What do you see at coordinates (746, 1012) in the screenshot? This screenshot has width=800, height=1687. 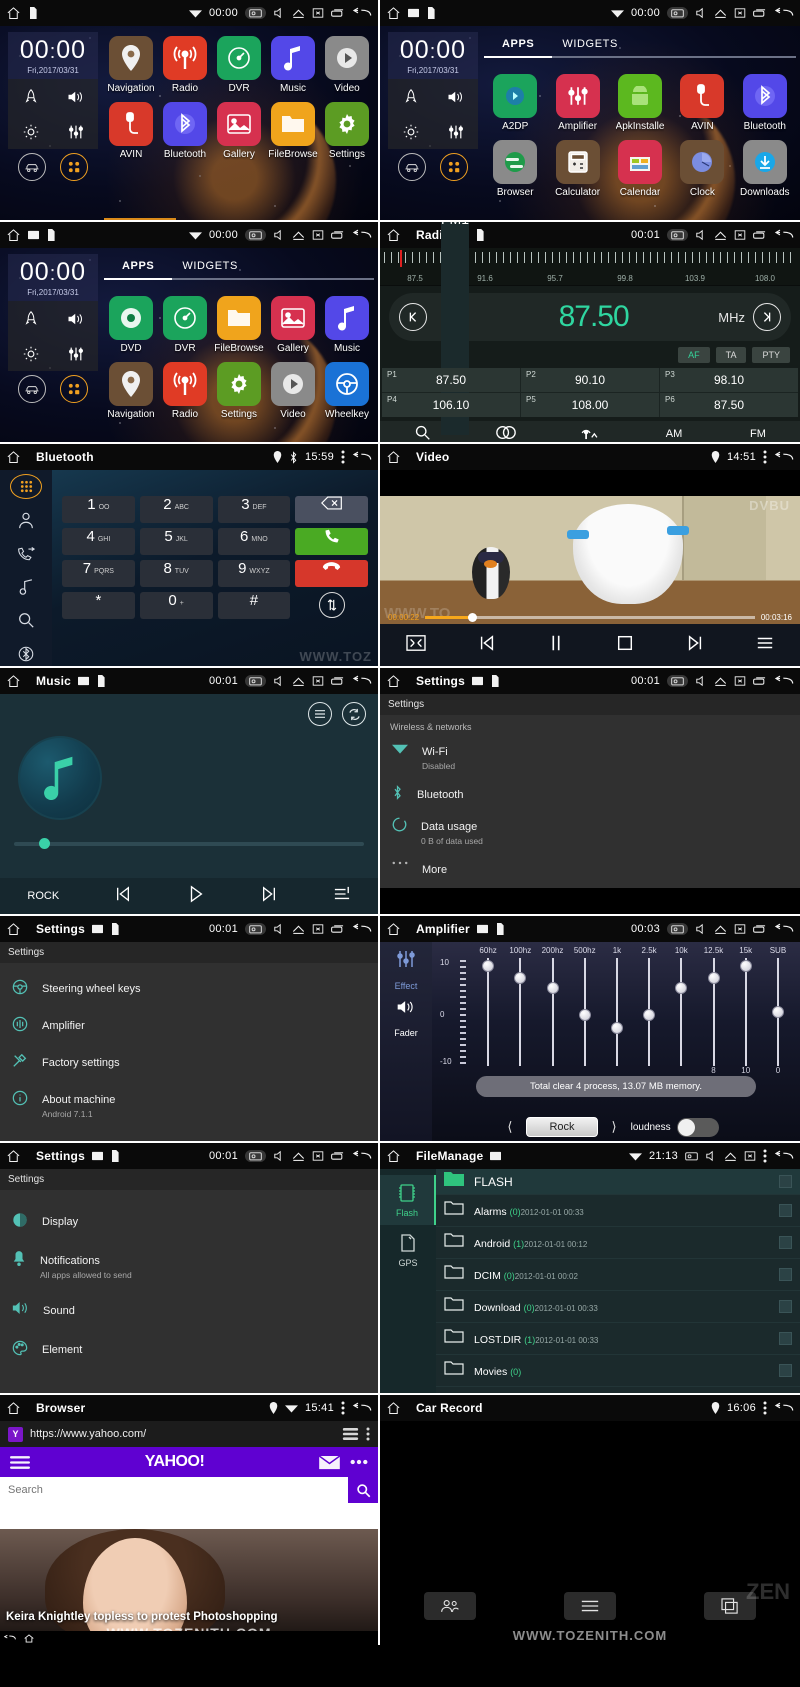 I see `slider-15k` at bounding box center [746, 1012].